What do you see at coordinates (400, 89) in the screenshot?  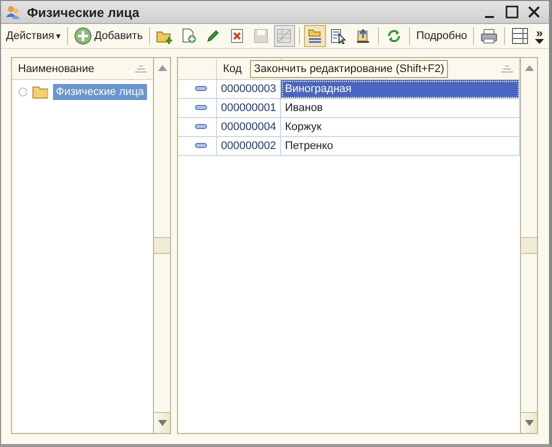 I see `table-cell: Виноградная` at bounding box center [400, 89].